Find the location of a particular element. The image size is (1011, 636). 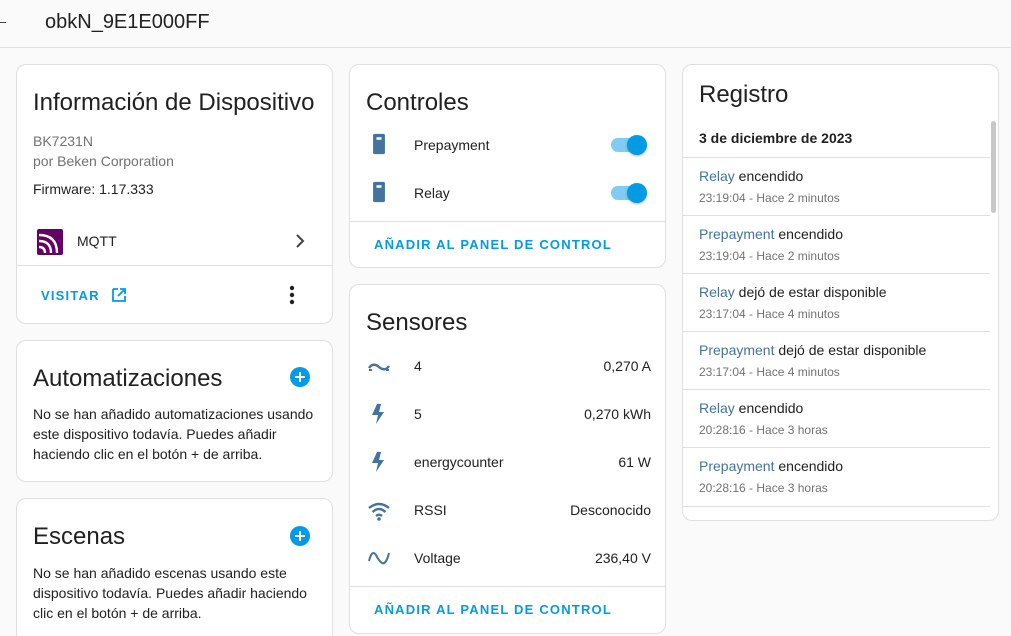

sensor-label-rssi: RSSI is located at coordinates (430, 510).